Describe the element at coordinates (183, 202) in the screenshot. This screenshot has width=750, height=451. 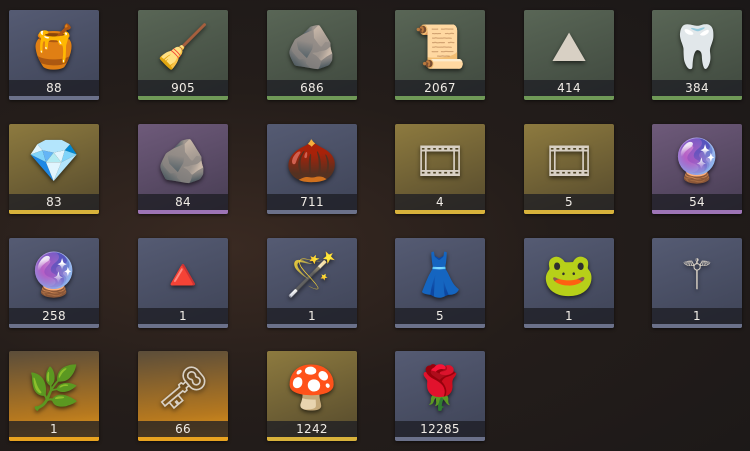
I see `item-quantity: 84` at that location.